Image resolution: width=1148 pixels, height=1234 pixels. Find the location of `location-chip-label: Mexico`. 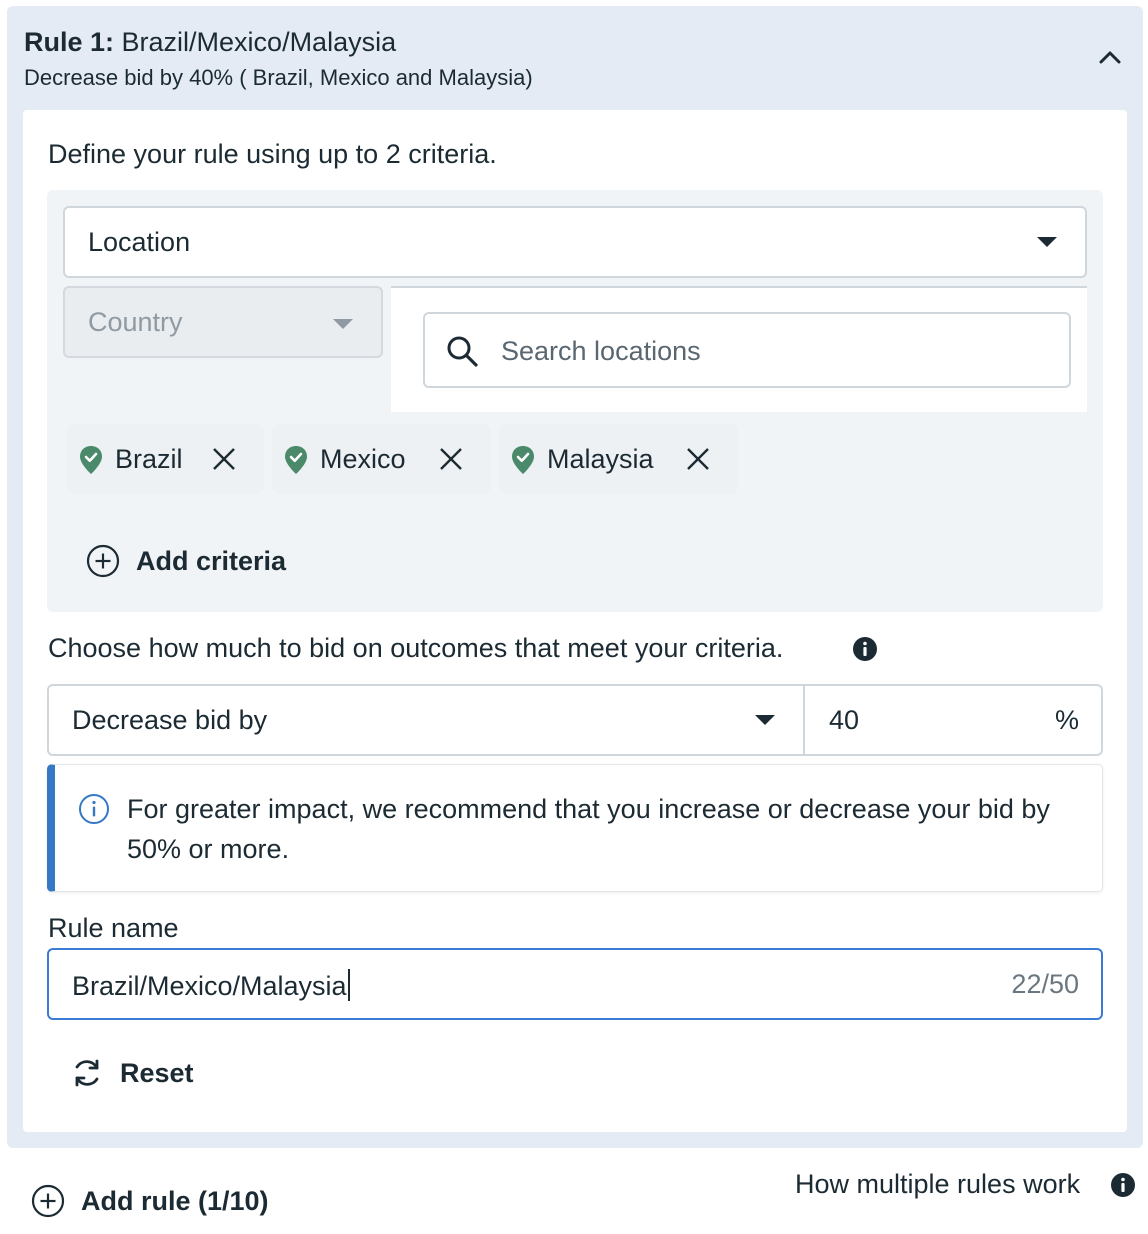

location-chip-label: Mexico is located at coordinates (363, 459).